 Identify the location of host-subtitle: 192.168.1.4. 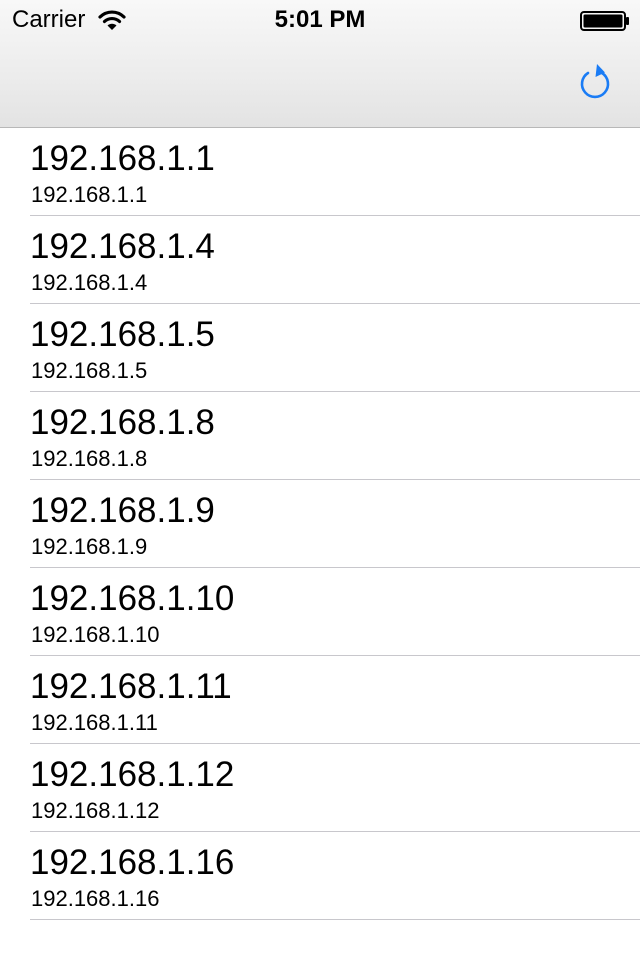
(89, 282).